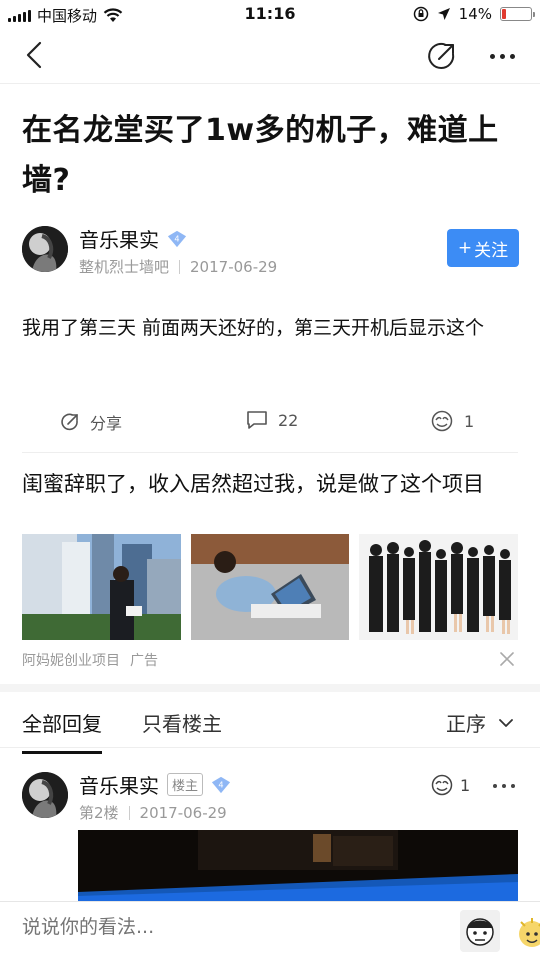  What do you see at coordinates (253, 328) in the screenshot?
I see `post-body: 我用了第三天 前面两天还好的，第三天开机后显示这个` at bounding box center [253, 328].